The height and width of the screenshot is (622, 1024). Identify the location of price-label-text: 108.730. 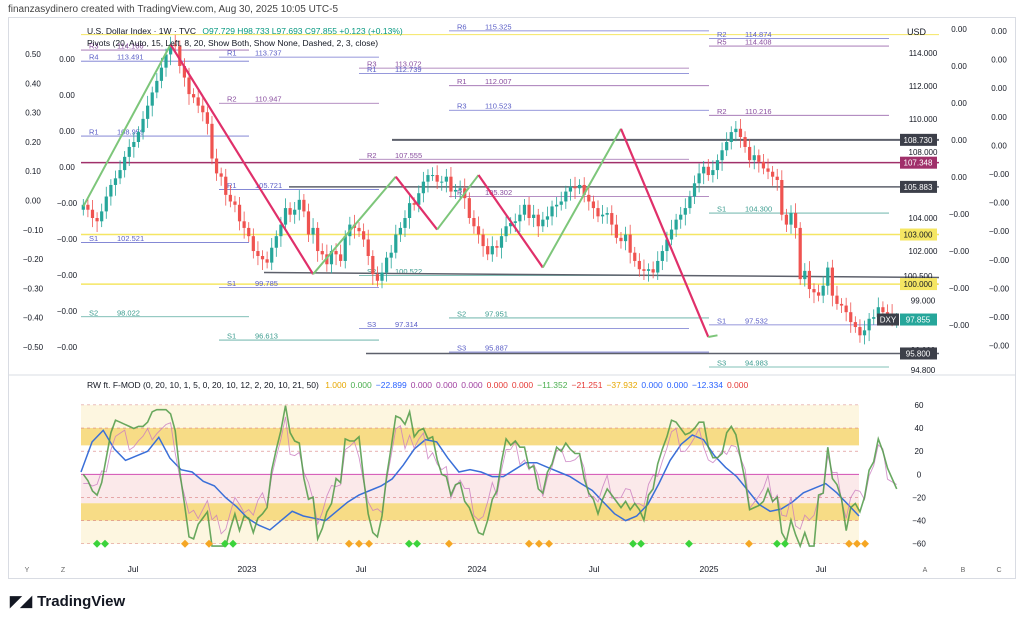
(918, 140).